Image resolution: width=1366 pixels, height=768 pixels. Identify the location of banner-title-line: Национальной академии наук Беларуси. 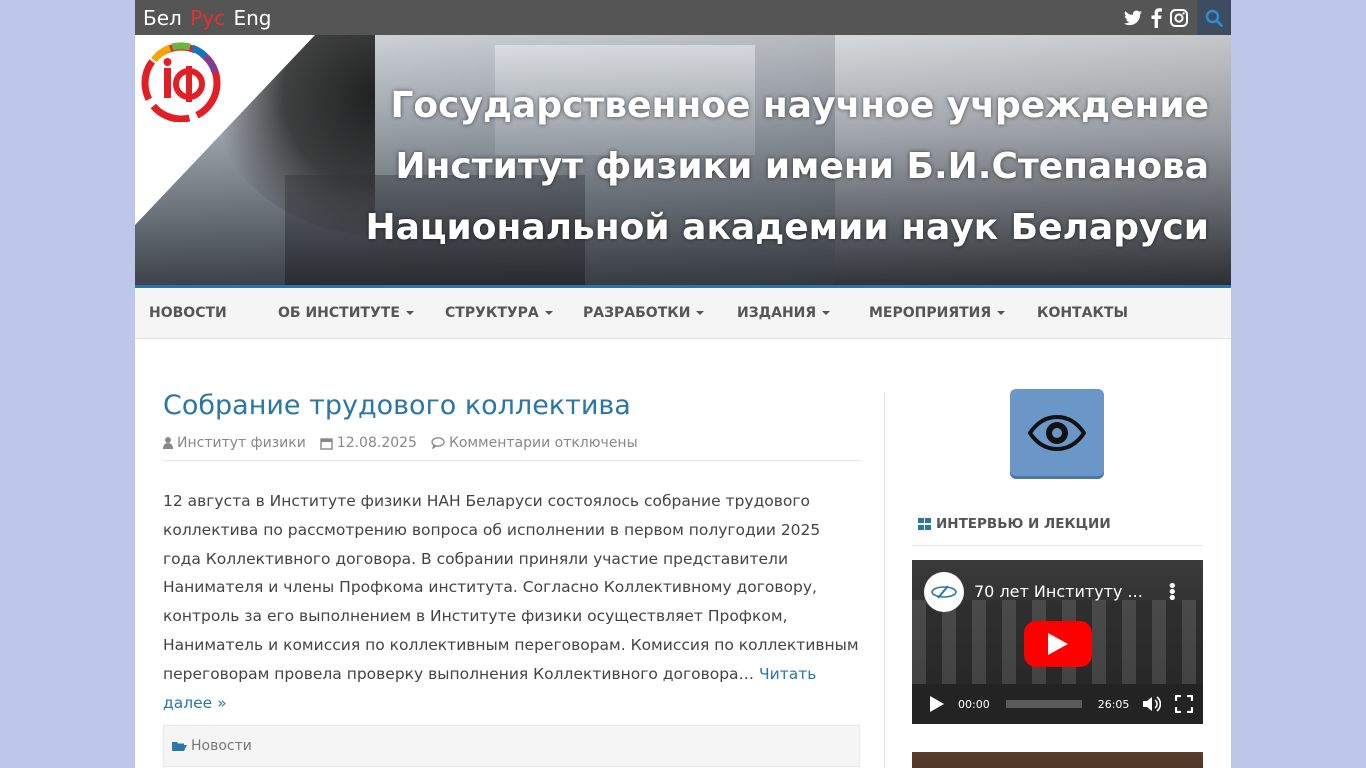
(787, 227).